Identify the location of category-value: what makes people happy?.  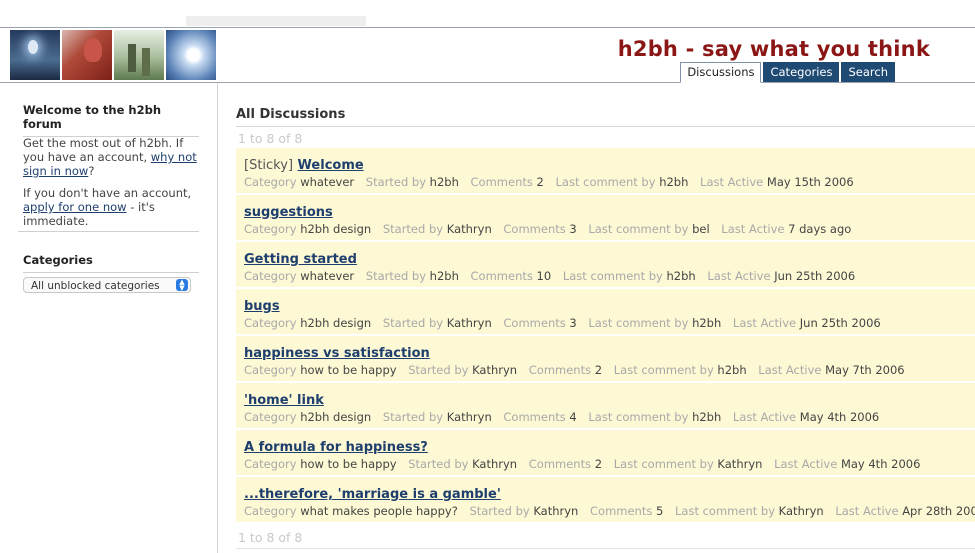
(379, 511).